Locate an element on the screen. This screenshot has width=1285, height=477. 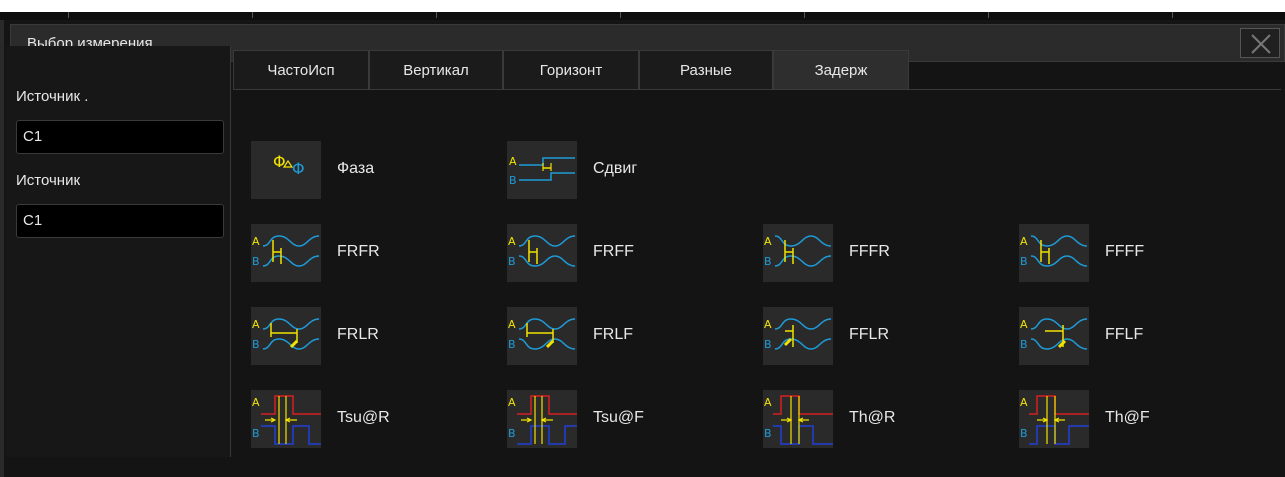
phase-icon: Φ Φ is located at coordinates (286, 170).